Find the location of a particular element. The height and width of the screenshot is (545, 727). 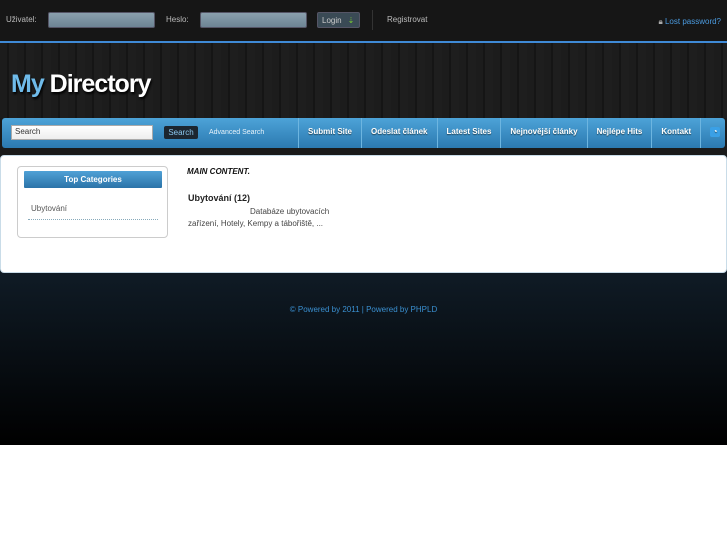

category-title-link: Ubytování (12) is located at coordinates (219, 198).